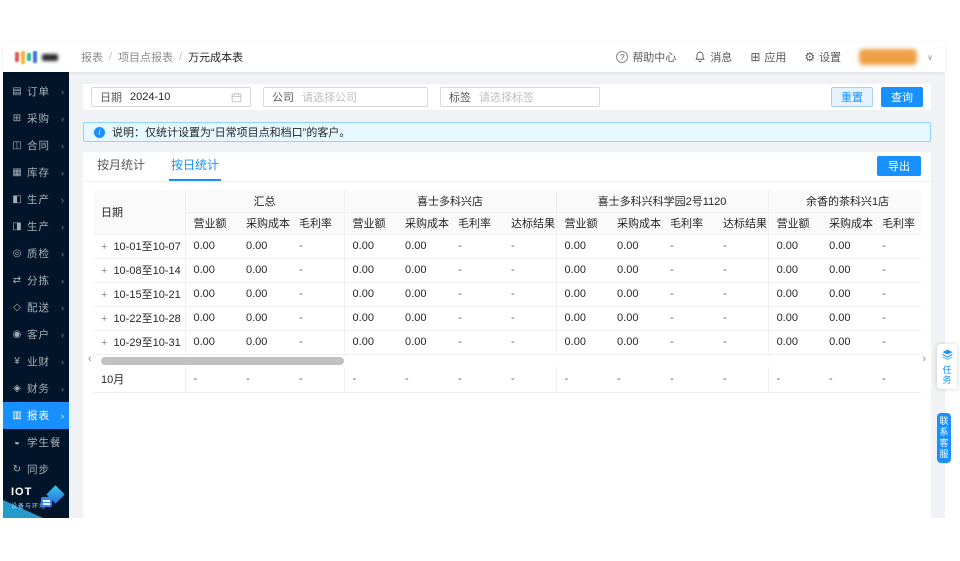  What do you see at coordinates (507, 359) in the screenshot?
I see `horizontal-scrollbar: ‹ ›` at bounding box center [507, 359].